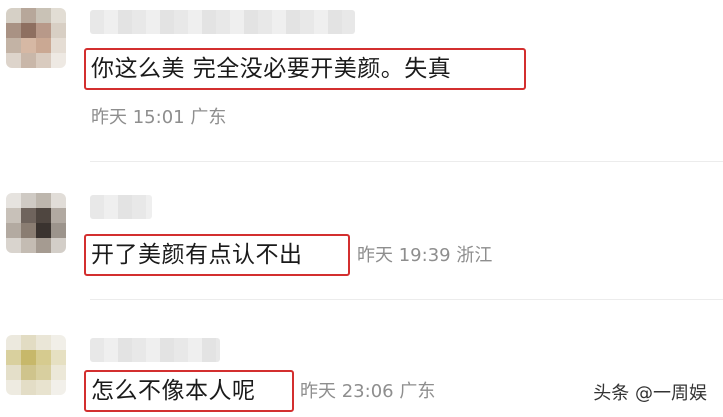  Describe the element at coordinates (425, 255) in the screenshot. I see `comment-meta: 昨天 19:39 浙江` at that location.